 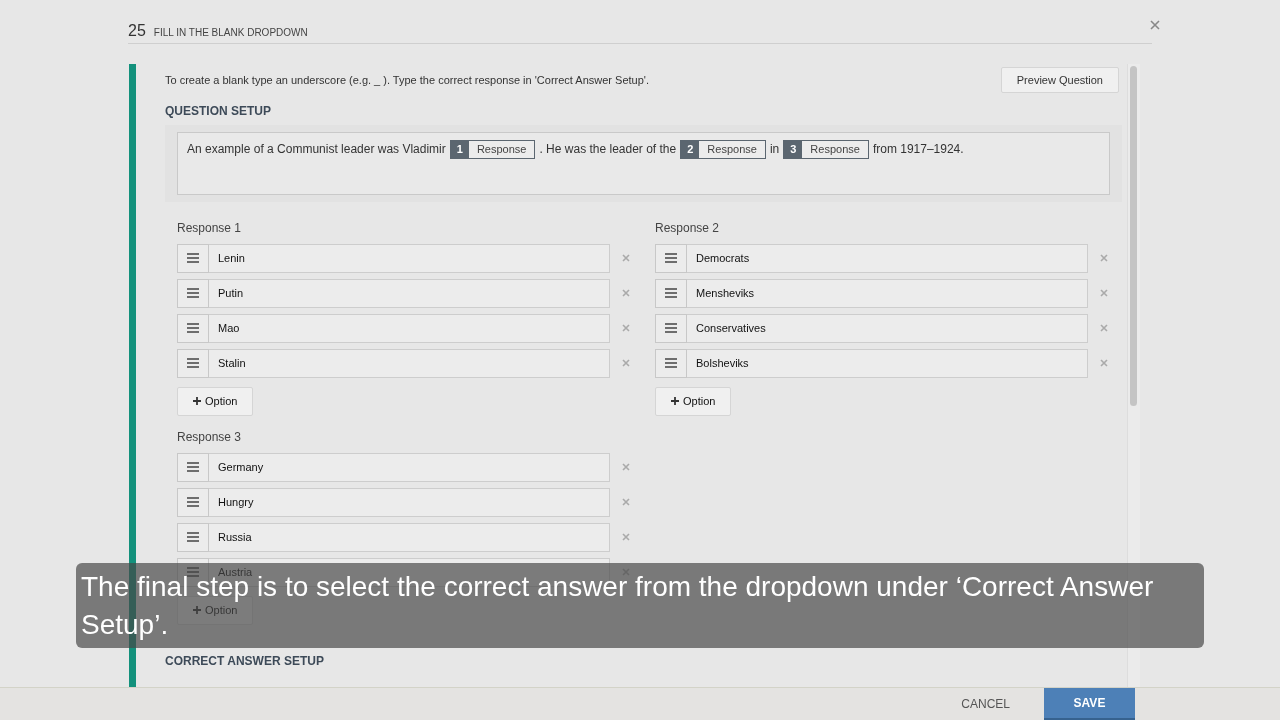 What do you see at coordinates (608, 149) in the screenshot?
I see `question-text: . He was the leader of the` at bounding box center [608, 149].